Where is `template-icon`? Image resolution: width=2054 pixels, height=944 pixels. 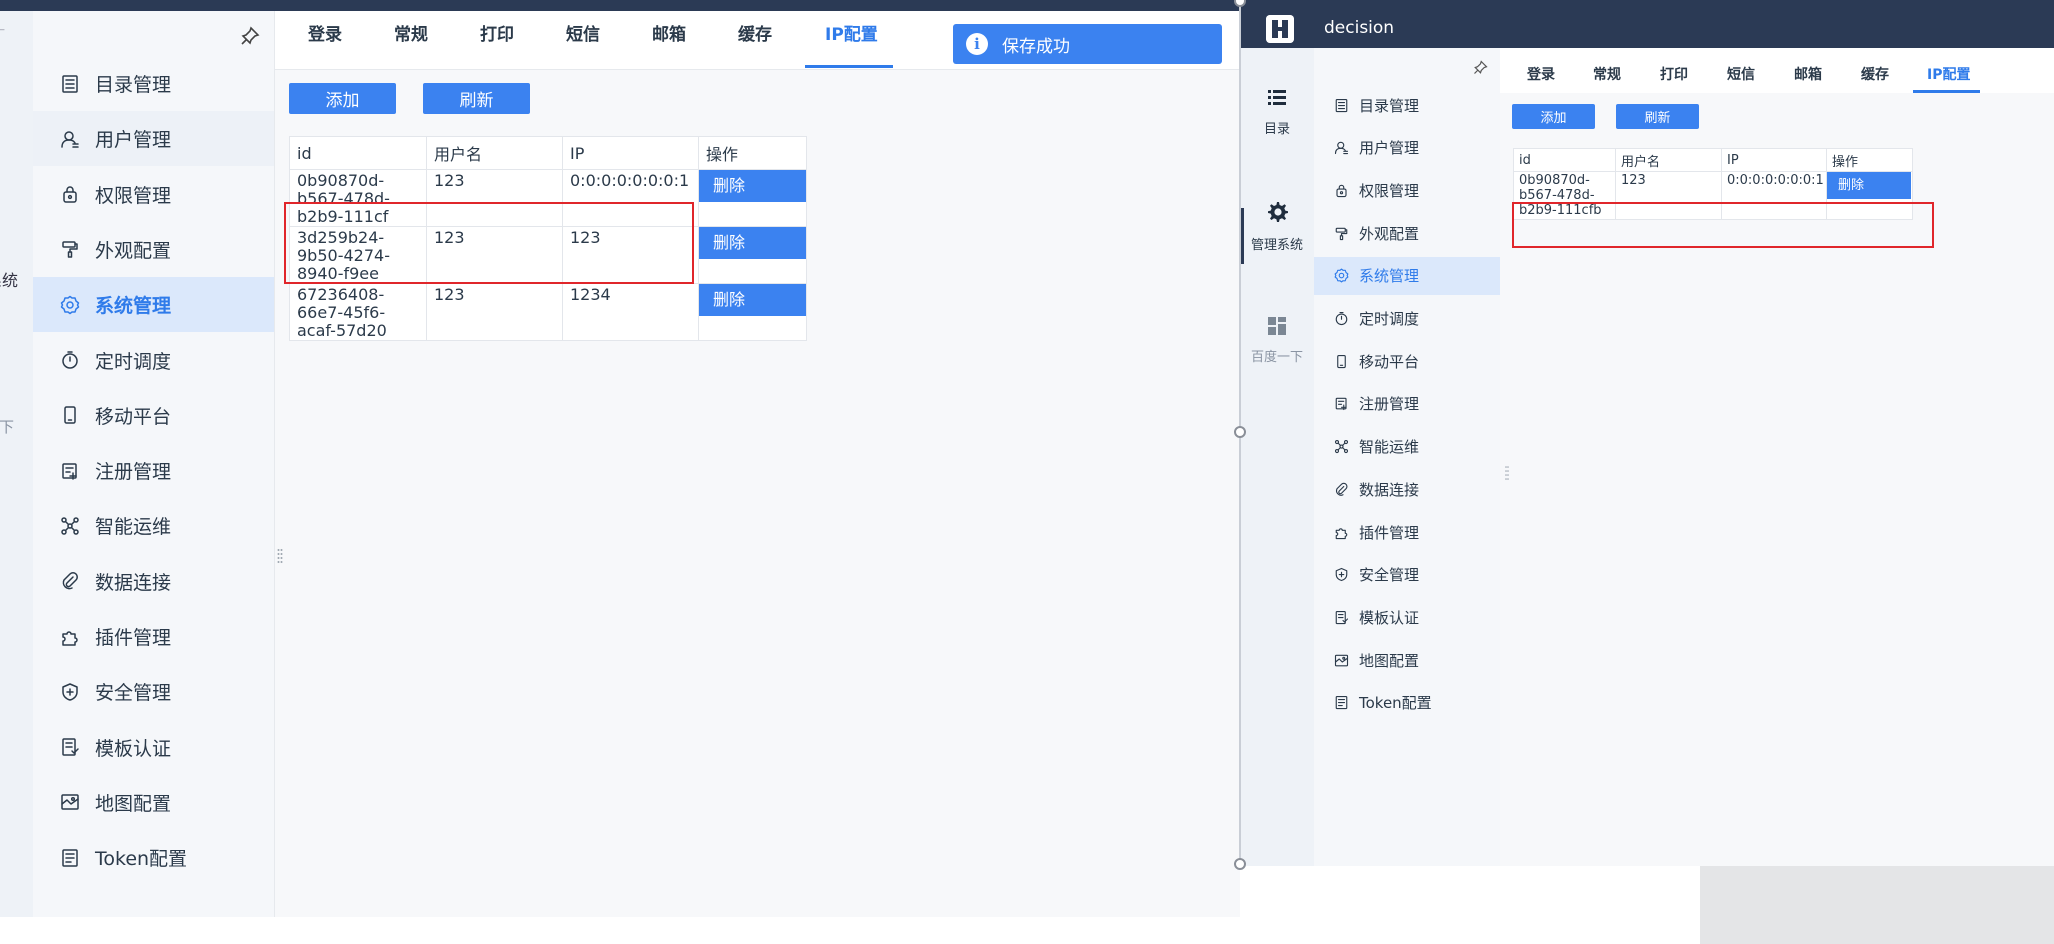
template-icon is located at coordinates (1341, 617).